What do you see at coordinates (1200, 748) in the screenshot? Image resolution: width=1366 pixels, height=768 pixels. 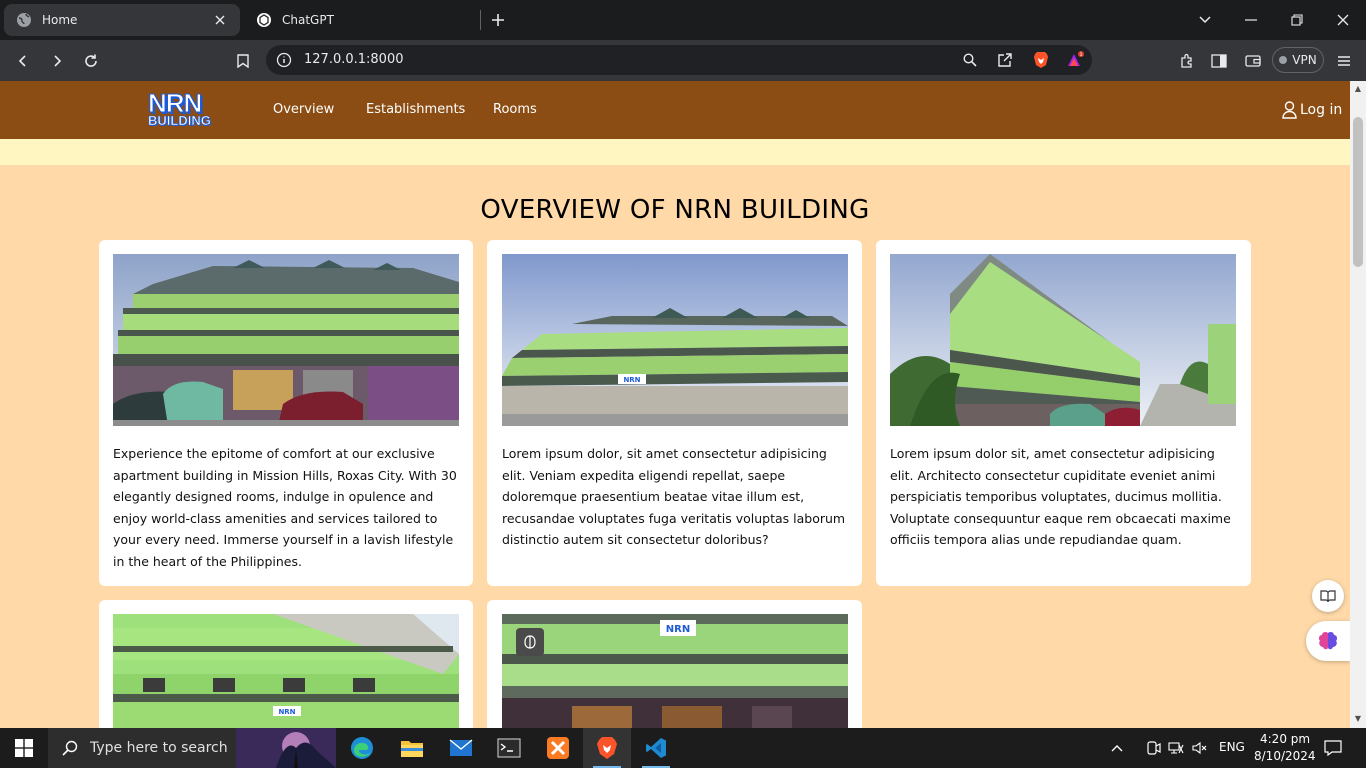 I see `volume-muted-icon` at bounding box center [1200, 748].